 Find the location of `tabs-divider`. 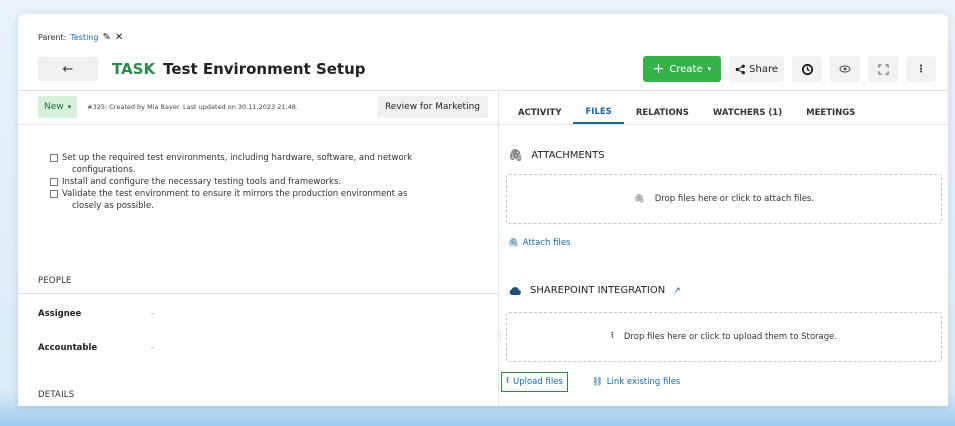

tabs-divider is located at coordinates (723, 124).